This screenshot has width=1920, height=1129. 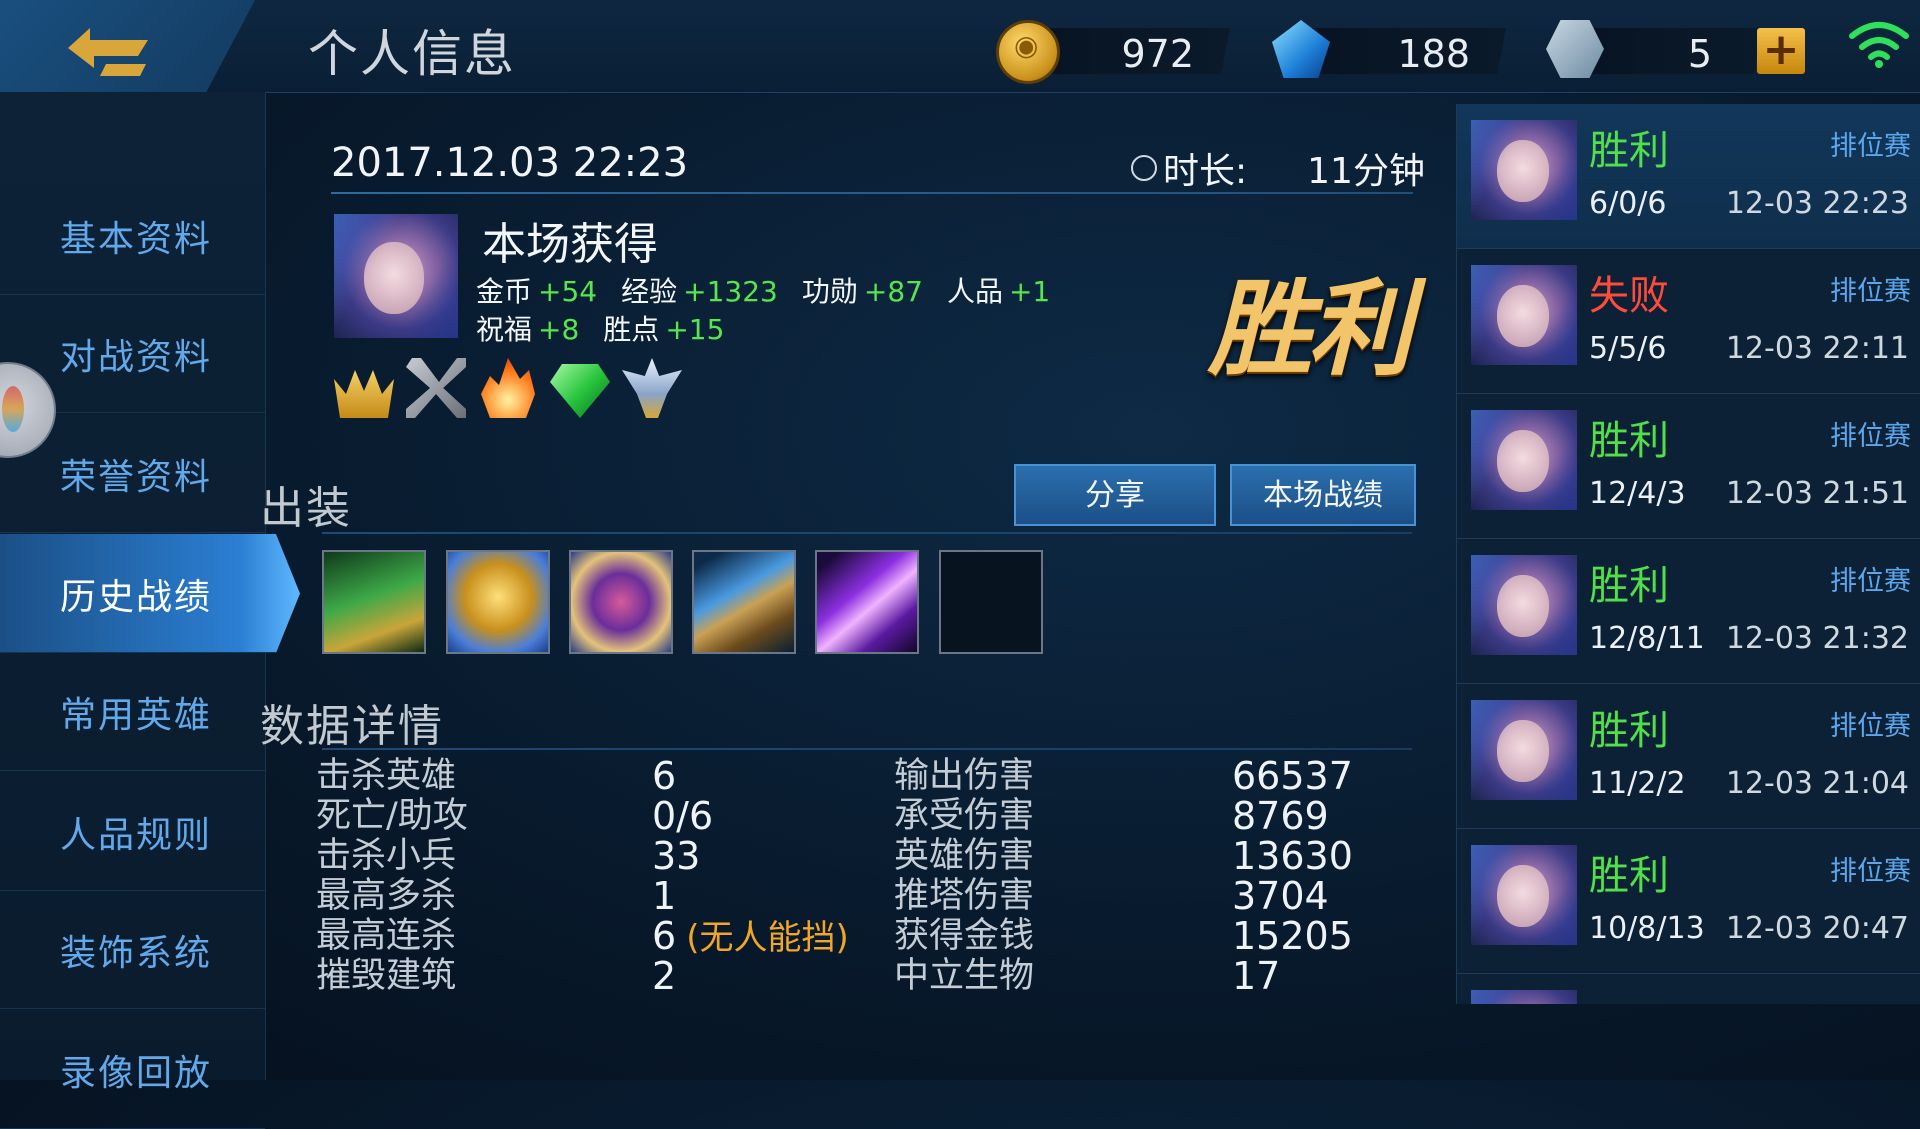 What do you see at coordinates (150, 593) in the screenshot?
I see `sidebar-item-match-history: 历史战绩` at bounding box center [150, 593].